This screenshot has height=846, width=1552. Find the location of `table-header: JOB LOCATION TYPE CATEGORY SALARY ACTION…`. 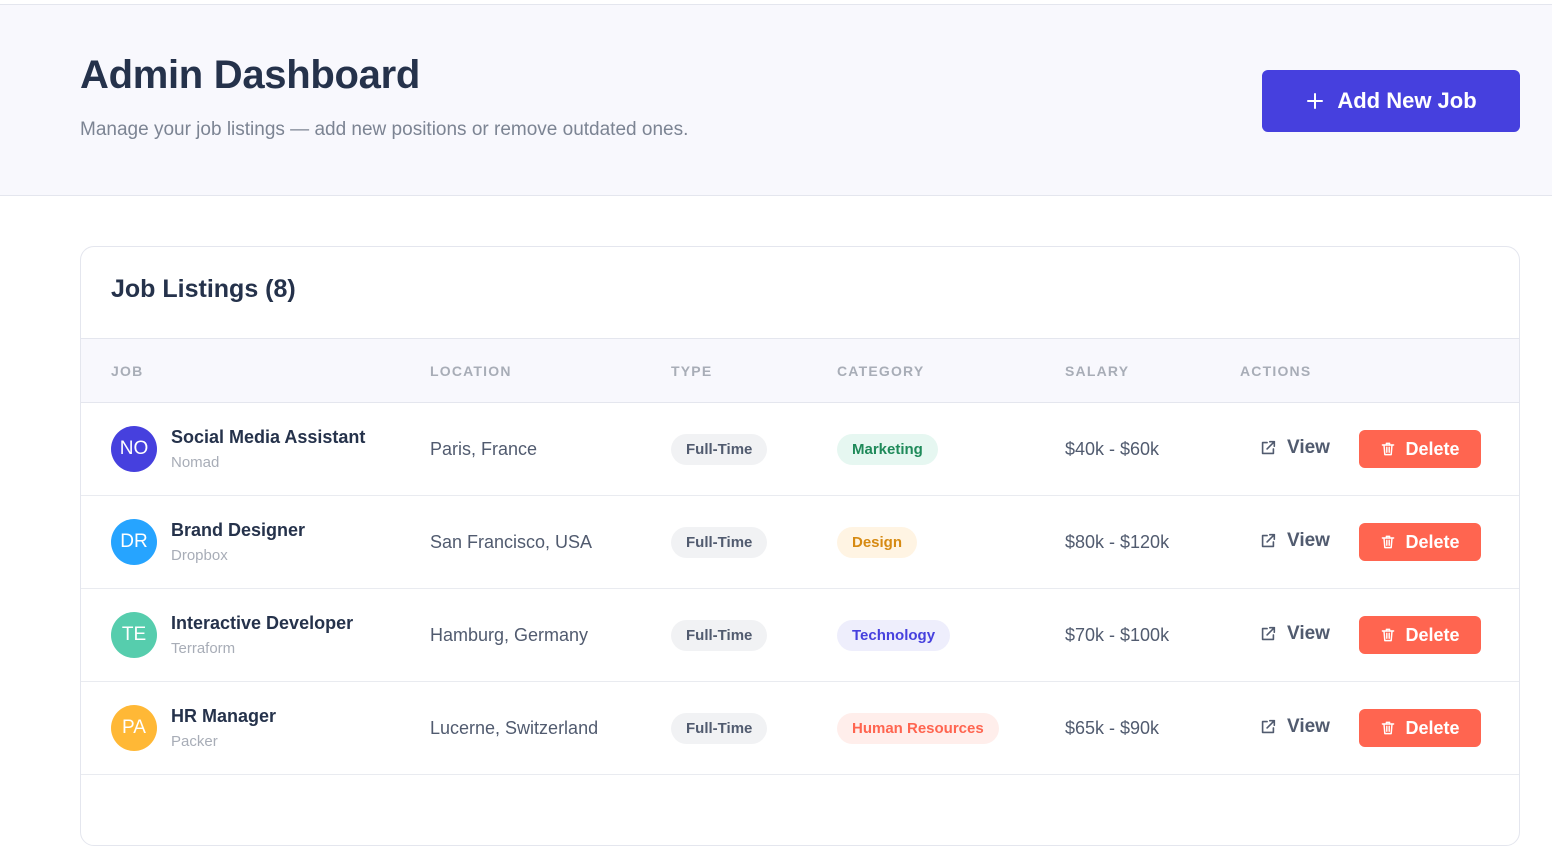

table-header: JOB LOCATION TYPE CATEGORY SALARY ACTION… is located at coordinates (800, 370).